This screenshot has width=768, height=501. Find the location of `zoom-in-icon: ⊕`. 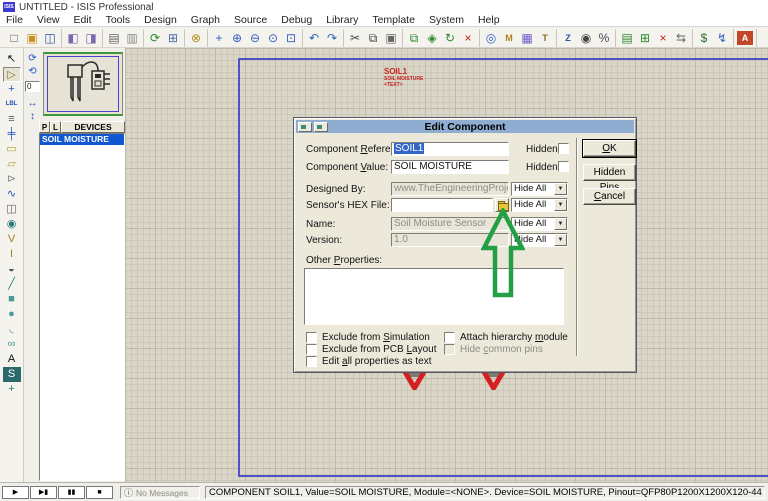

zoom-in-icon: ⊕ is located at coordinates (237, 38).